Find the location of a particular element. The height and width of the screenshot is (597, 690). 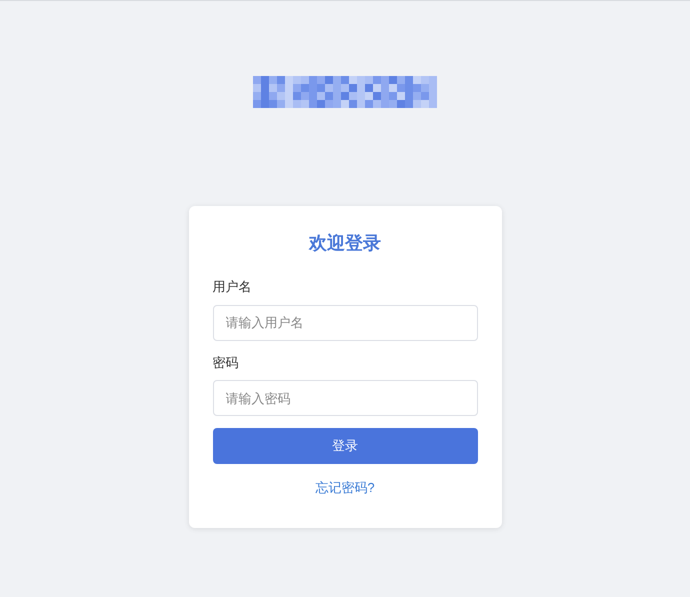

field-label: 用户名 is located at coordinates (232, 287).